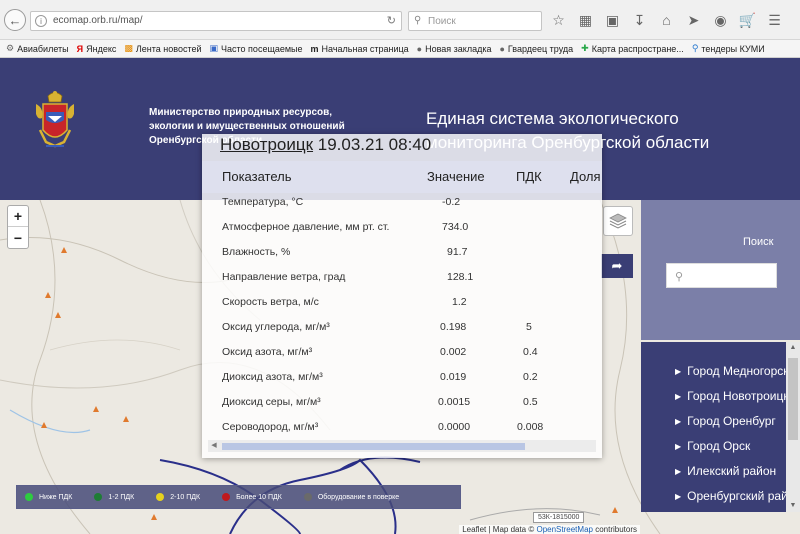 This screenshot has width=800, height=534. I want to click on osm-link: OpenStreetMap, so click(564, 529).